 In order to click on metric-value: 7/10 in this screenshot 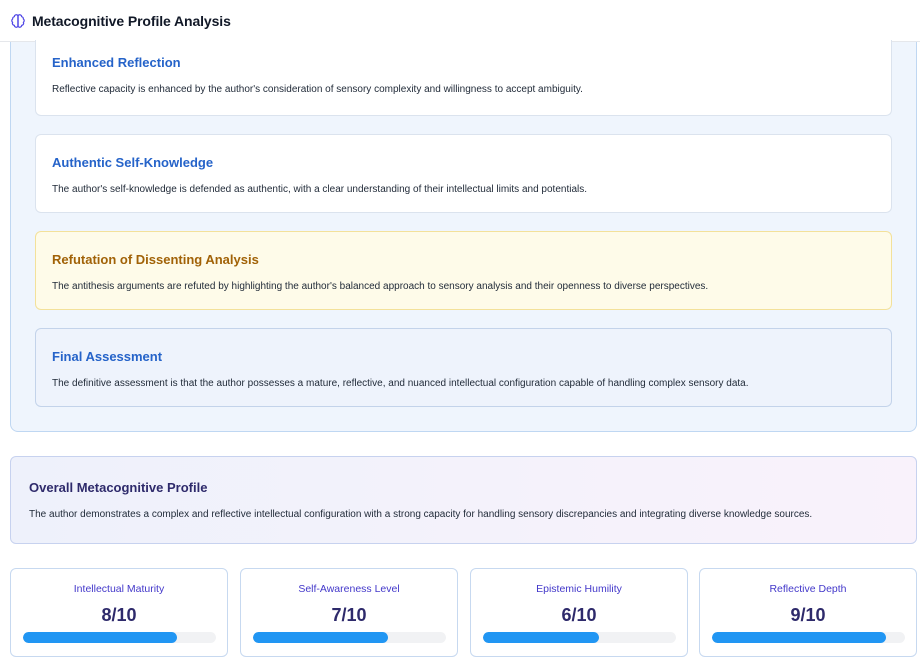, I will do `click(349, 615)`.